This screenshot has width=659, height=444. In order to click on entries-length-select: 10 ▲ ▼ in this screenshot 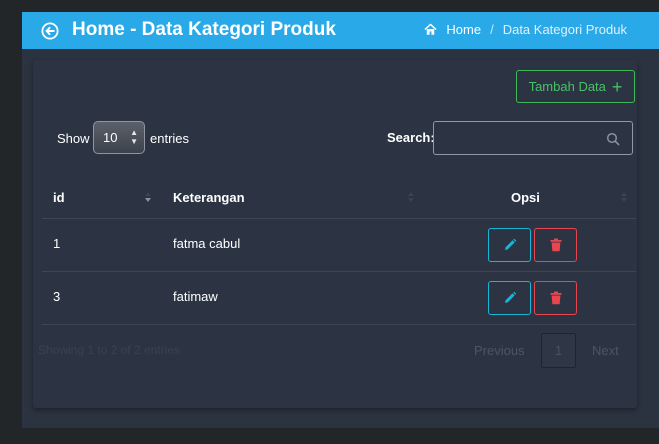, I will do `click(119, 137)`.